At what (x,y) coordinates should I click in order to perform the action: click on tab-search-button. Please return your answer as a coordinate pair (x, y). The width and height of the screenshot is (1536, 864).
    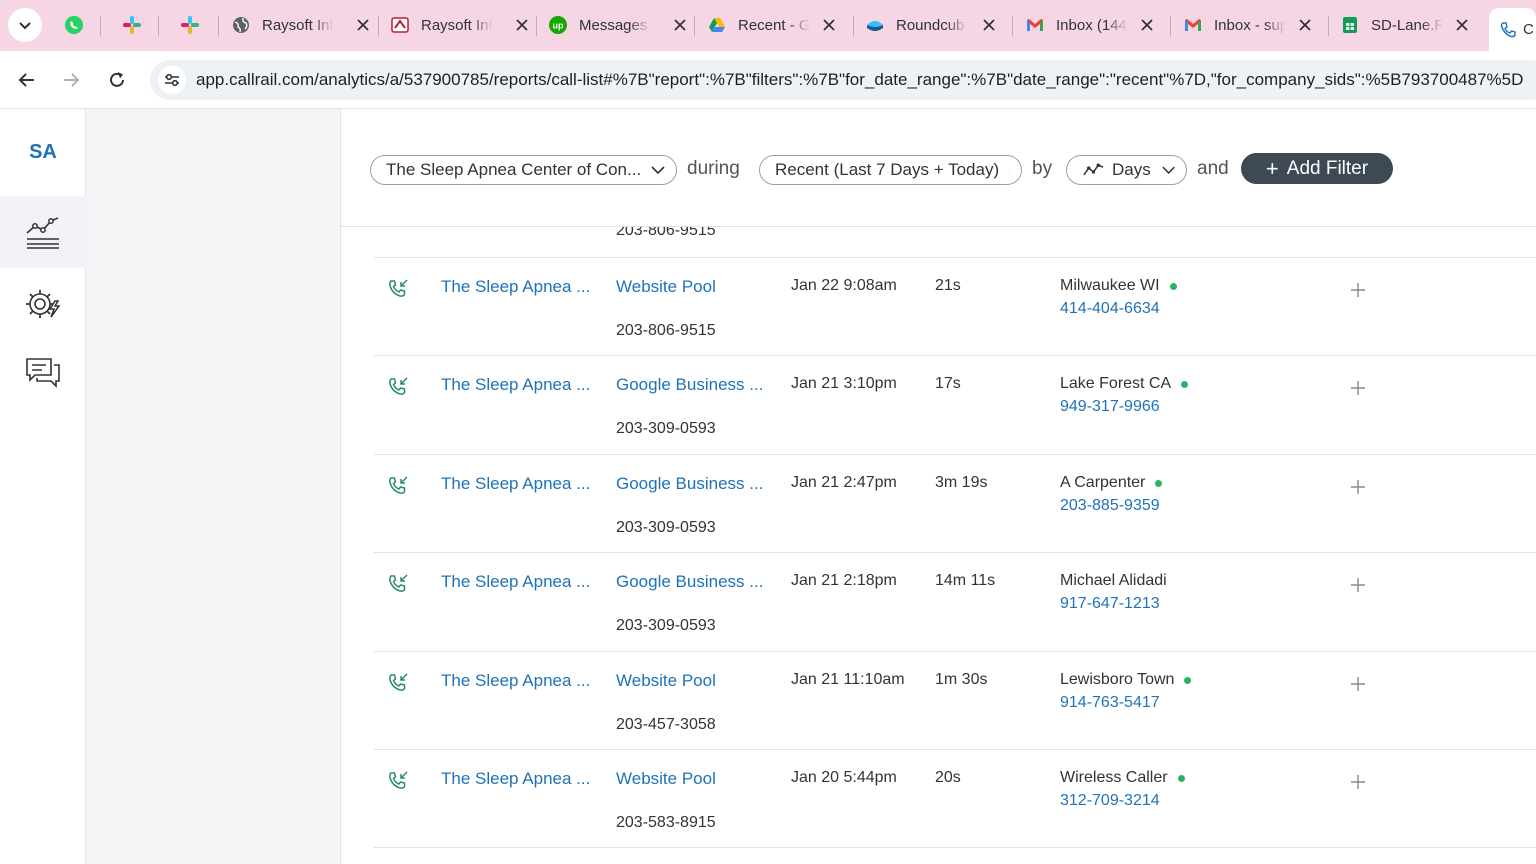
    Looking at the image, I should click on (25, 25).